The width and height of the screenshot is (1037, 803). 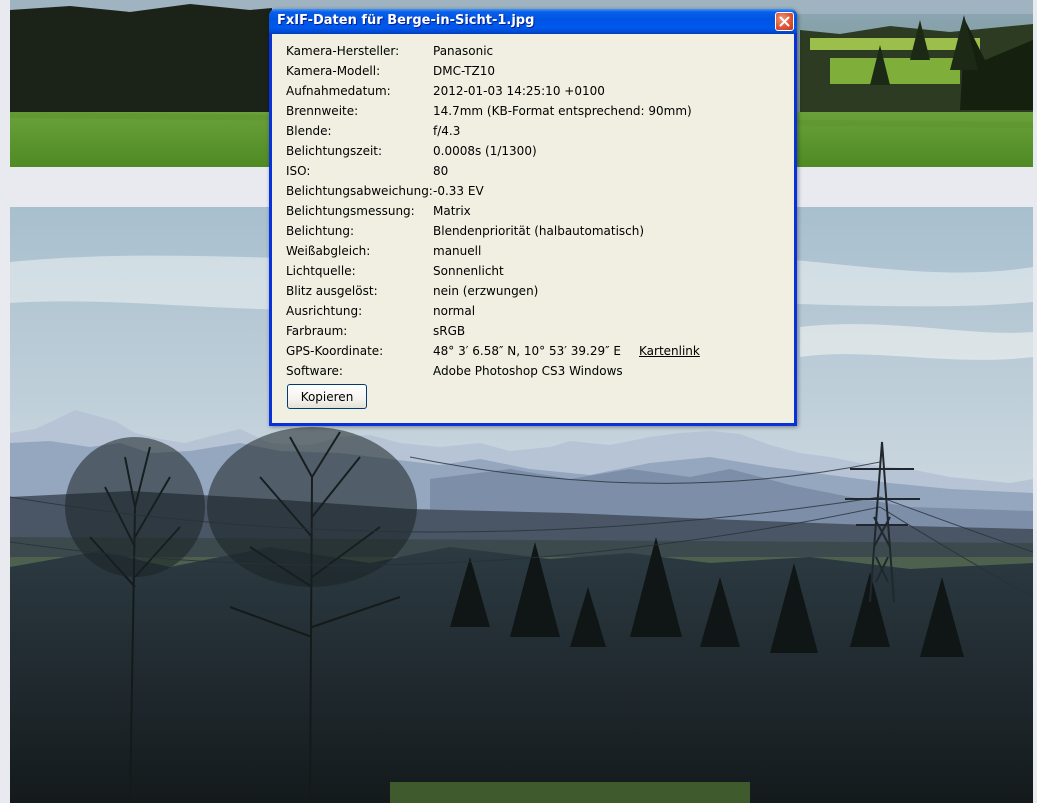 What do you see at coordinates (452, 211) in the screenshot?
I see `exif-value: Matrix` at bounding box center [452, 211].